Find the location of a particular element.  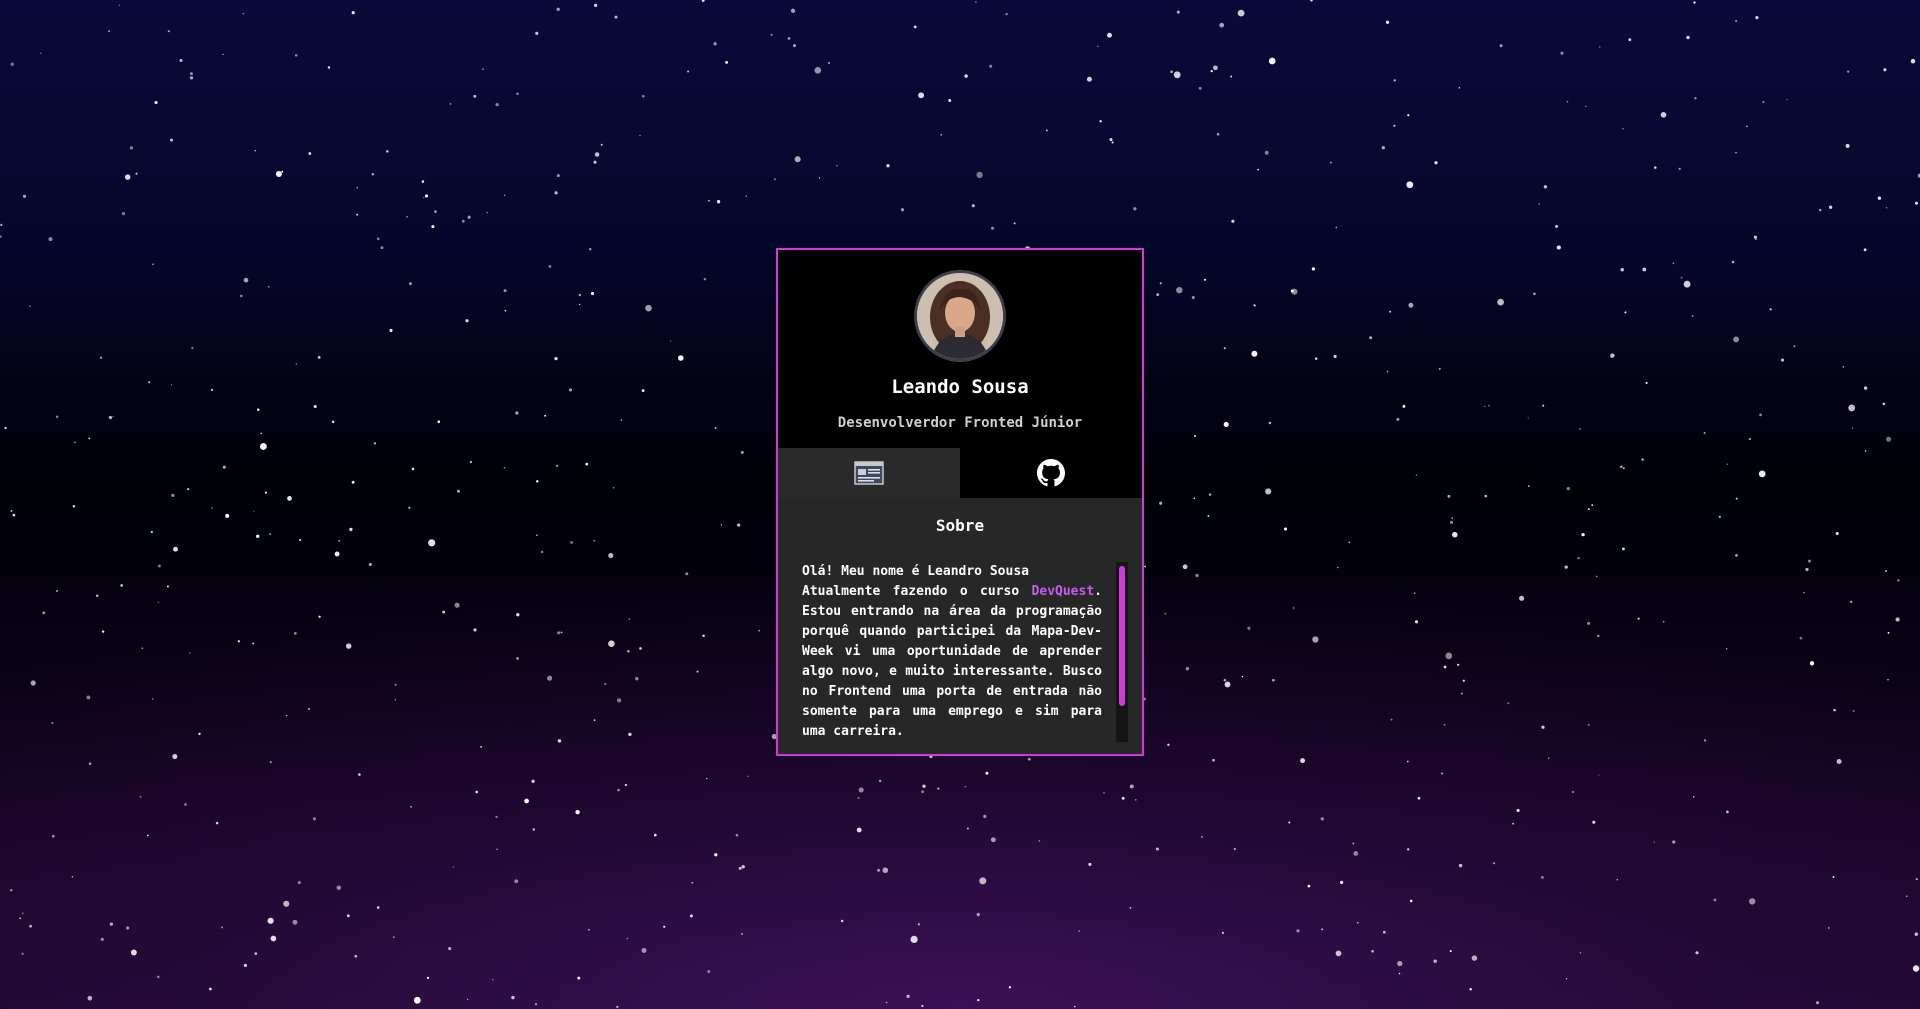

profile-tabs is located at coordinates (960, 473).